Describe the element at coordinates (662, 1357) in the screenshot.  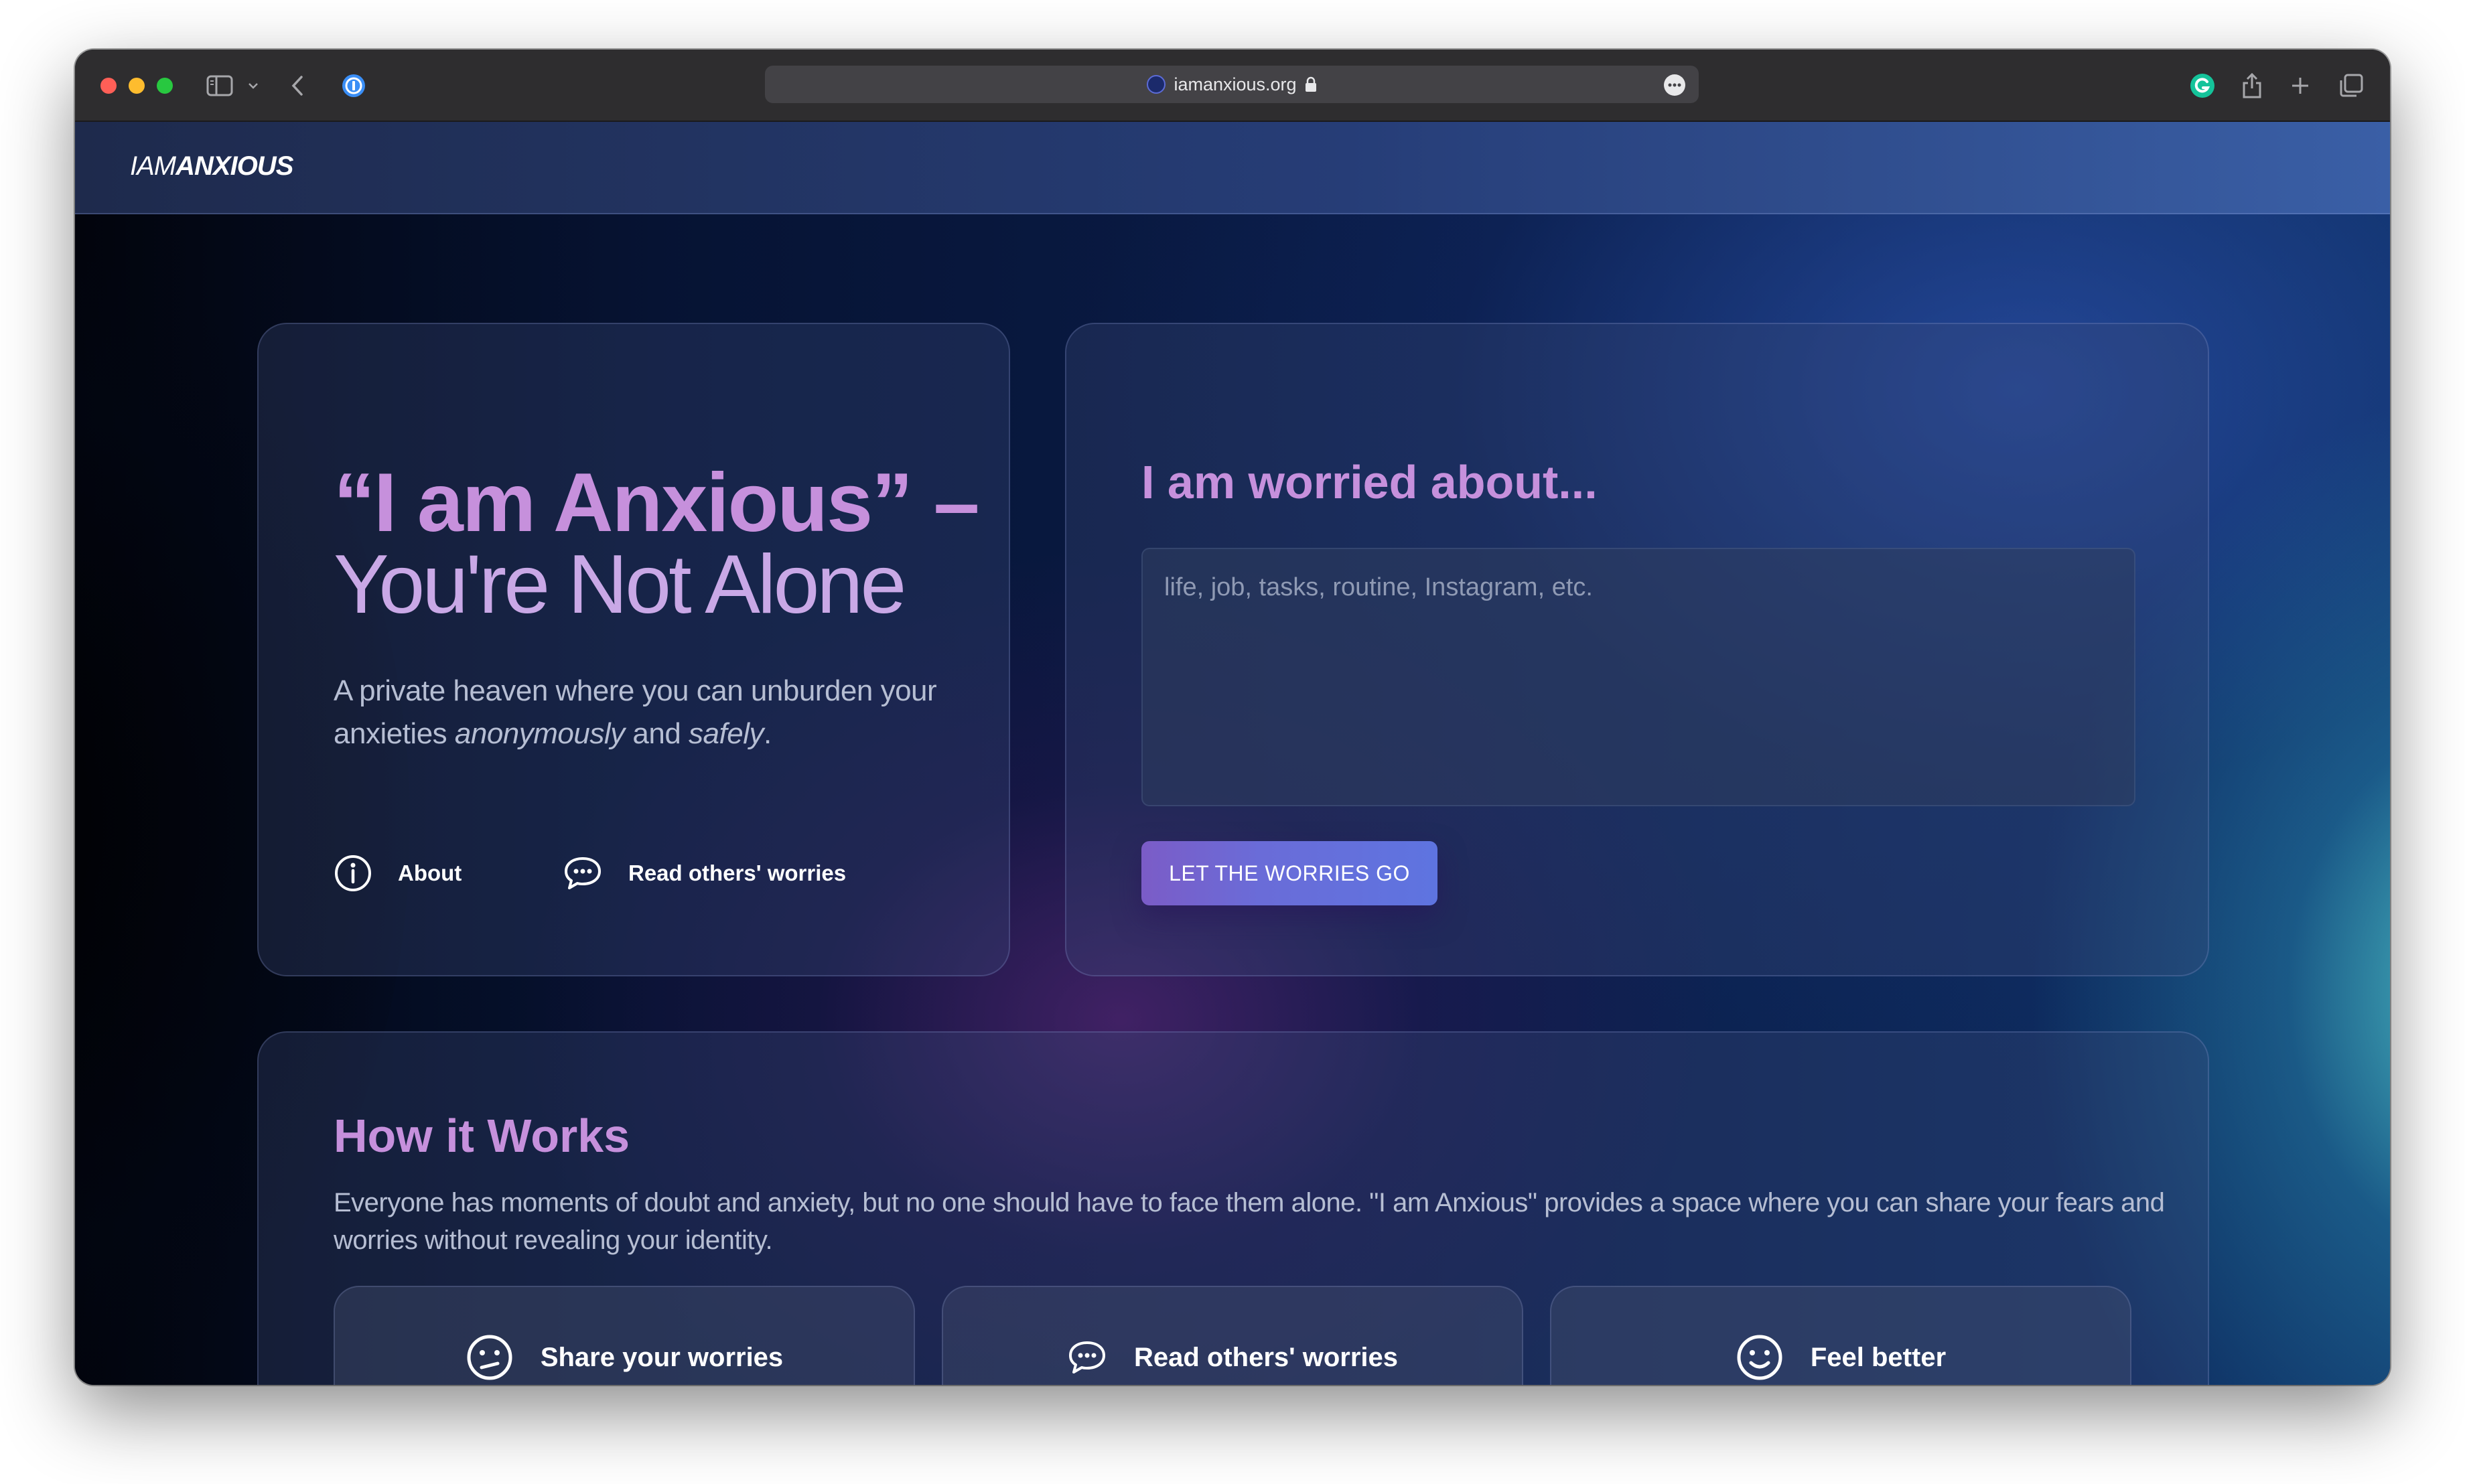
I see `step-label: Share your worries` at that location.